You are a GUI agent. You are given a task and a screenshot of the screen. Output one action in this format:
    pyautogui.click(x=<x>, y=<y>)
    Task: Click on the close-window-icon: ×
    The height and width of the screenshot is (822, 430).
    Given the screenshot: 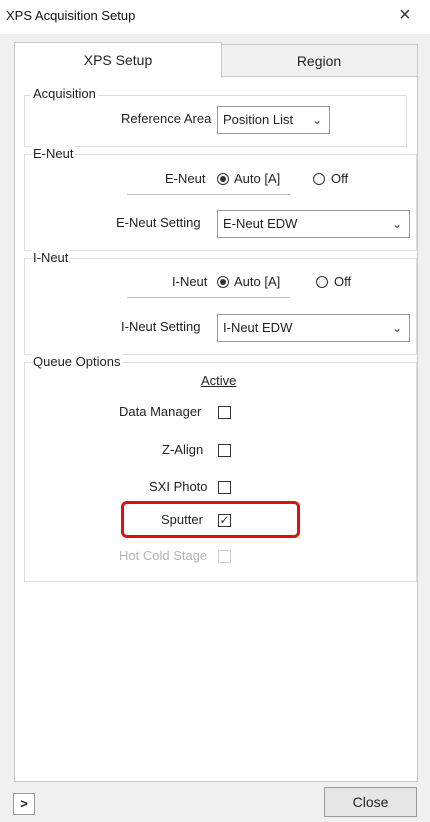 What is the action you would take?
    pyautogui.click(x=405, y=15)
    